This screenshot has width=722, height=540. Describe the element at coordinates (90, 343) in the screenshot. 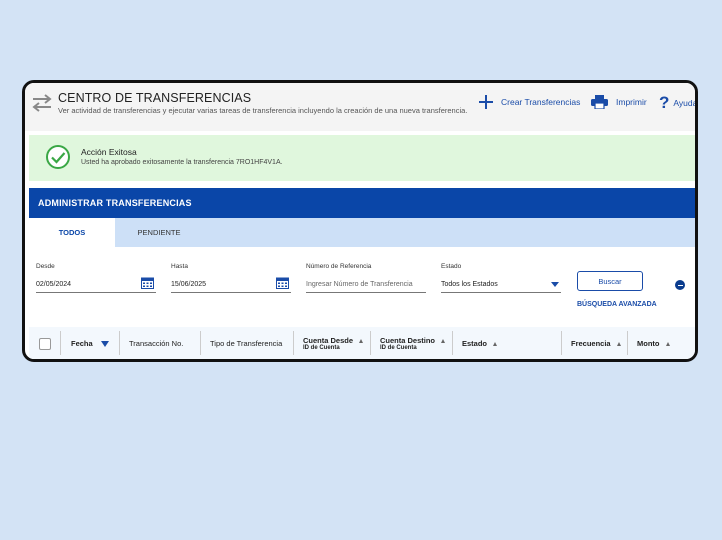

I see `col-fecha: Fecha` at that location.